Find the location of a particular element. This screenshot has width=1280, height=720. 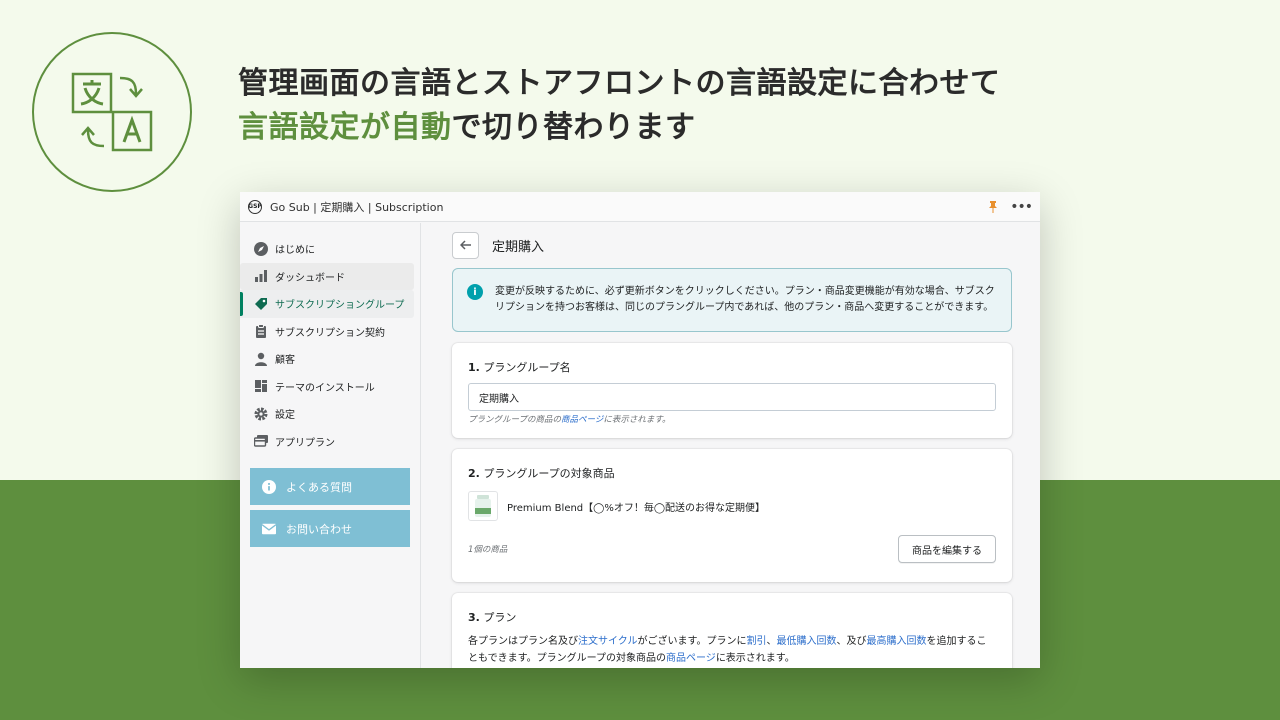

arrow-left-icon is located at coordinates (465, 245).